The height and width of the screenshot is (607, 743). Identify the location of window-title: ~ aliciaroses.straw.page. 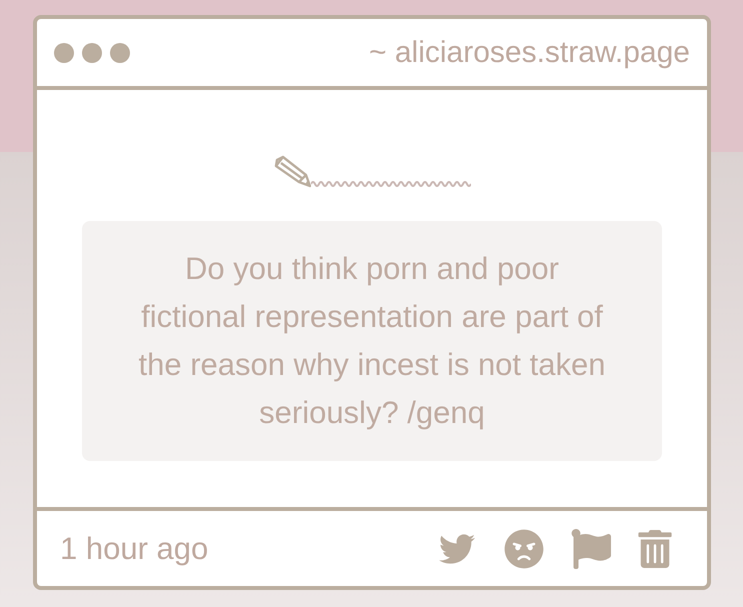
(529, 53).